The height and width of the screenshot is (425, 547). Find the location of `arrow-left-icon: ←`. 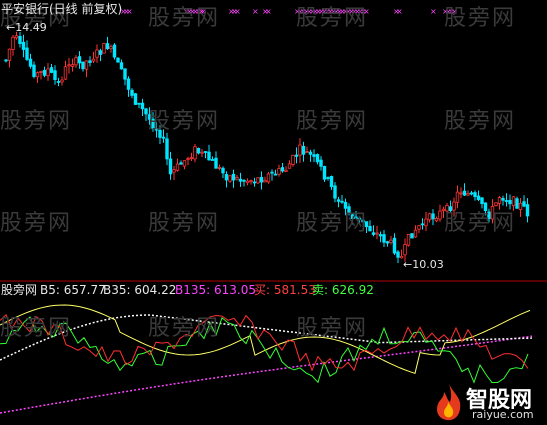

arrow-left-icon: ← is located at coordinates (11, 27).